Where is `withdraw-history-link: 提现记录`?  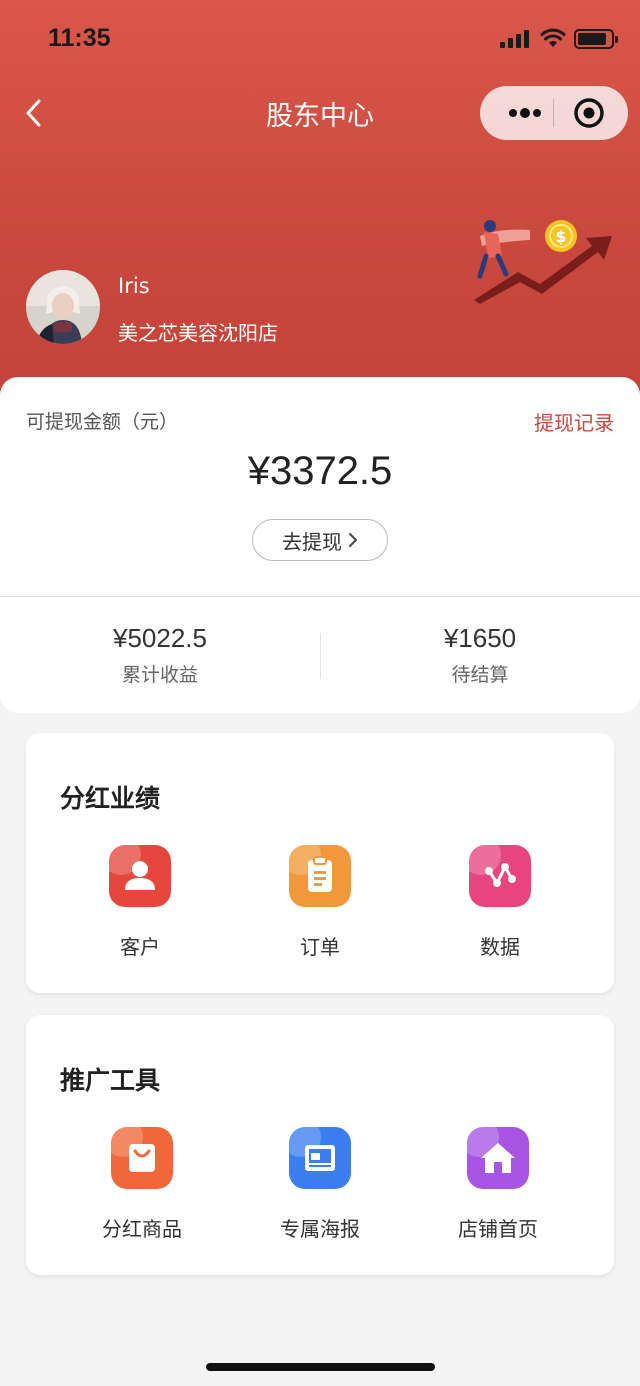
withdraw-history-link: 提现记录 is located at coordinates (574, 421).